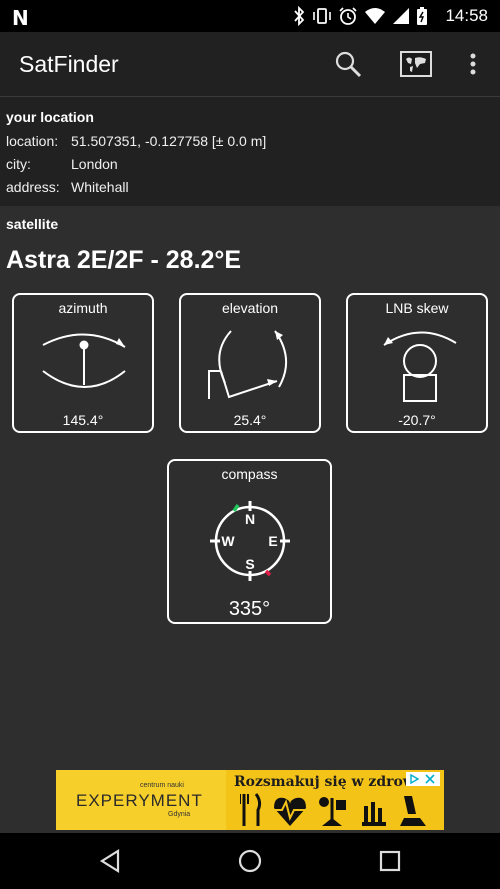 The image size is (500, 889). Describe the element at coordinates (83, 308) in the screenshot. I see `azimuth-label: azimuth` at that location.